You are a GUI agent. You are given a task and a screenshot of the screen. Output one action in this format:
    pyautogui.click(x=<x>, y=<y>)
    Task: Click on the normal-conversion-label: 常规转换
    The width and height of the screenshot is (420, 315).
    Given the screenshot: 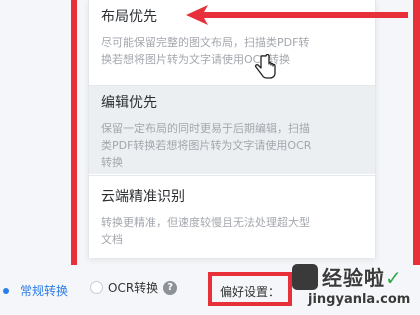 What is the action you would take?
    pyautogui.click(x=44, y=291)
    